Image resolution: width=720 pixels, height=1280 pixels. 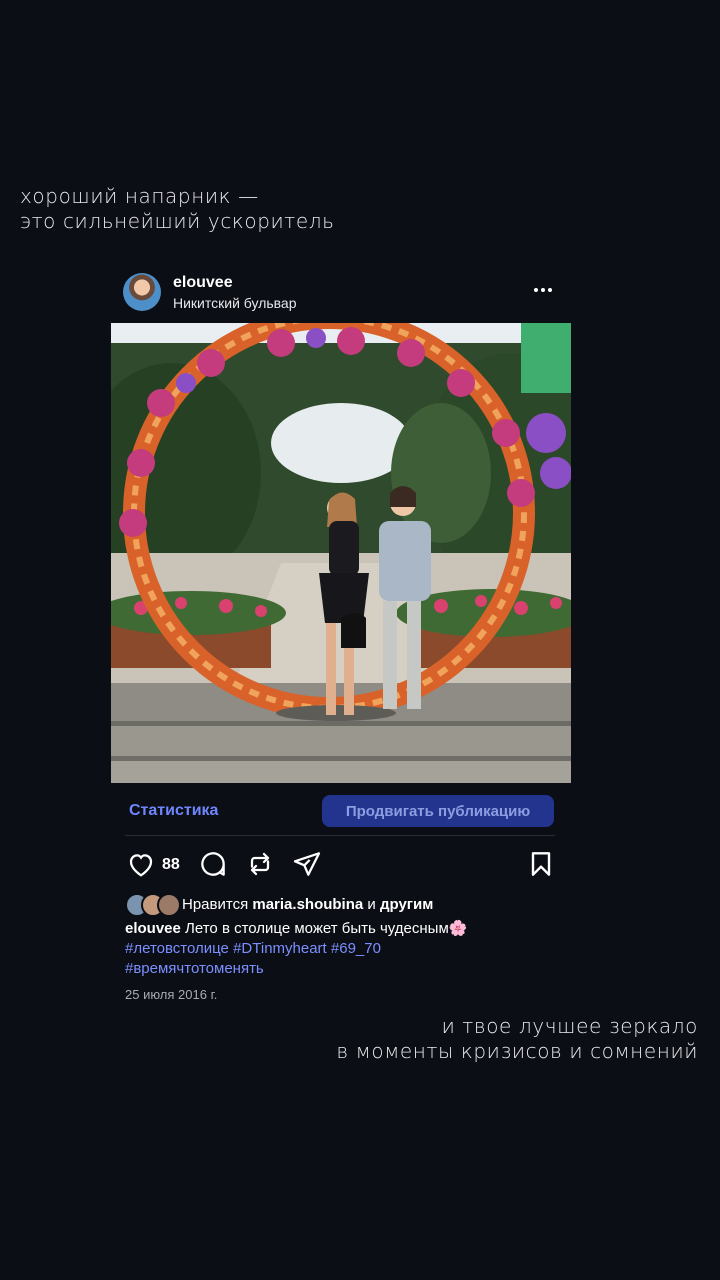 What do you see at coordinates (541, 864) in the screenshot?
I see `bookmark-icon` at bounding box center [541, 864].